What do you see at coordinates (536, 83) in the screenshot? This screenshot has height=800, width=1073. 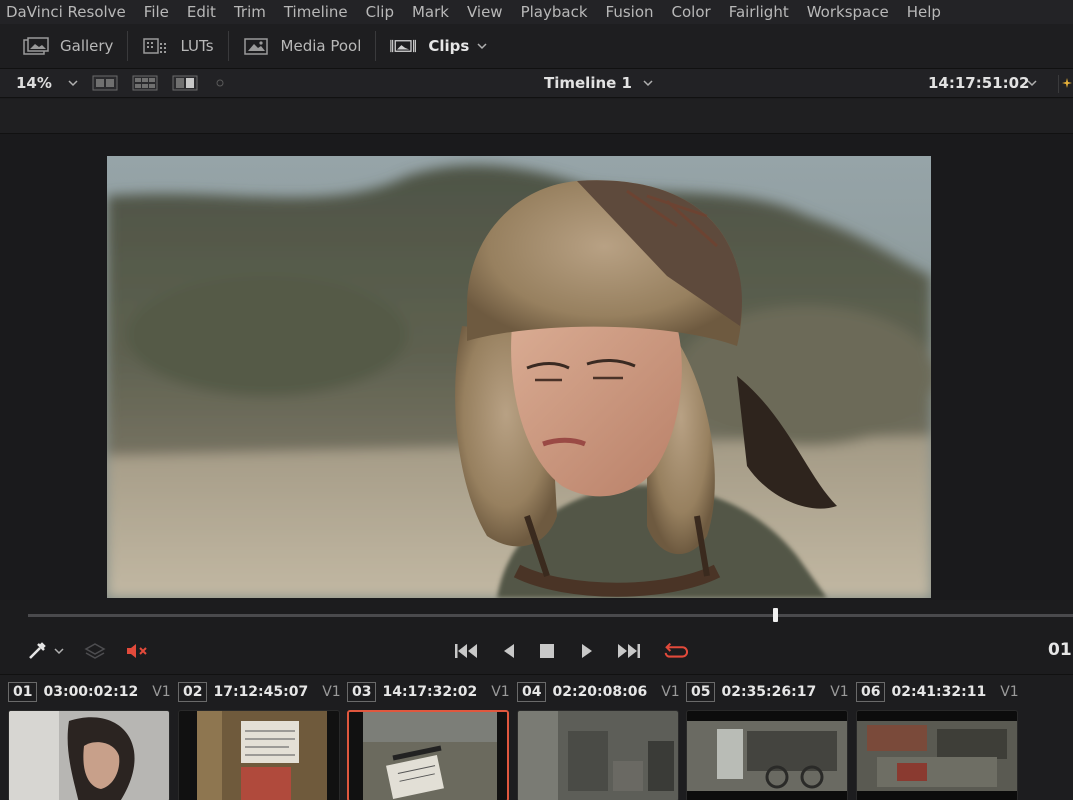 I see `viewer-header: 14% Timeline 1 14:17:51:02` at bounding box center [536, 83].